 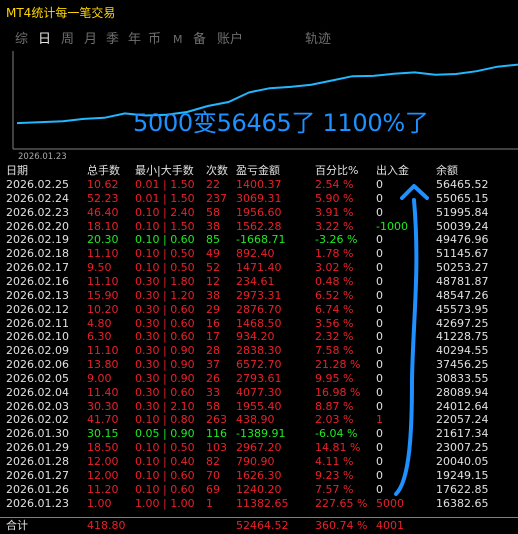 What do you see at coordinates (37, 323) in the screenshot?
I see `row-date: 2026.02.11` at bounding box center [37, 323].